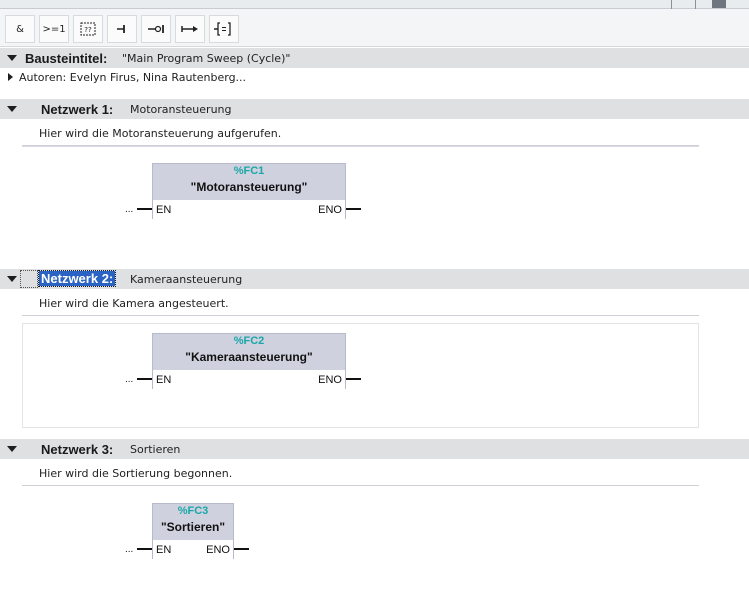 The width and height of the screenshot is (749, 607). Describe the element at coordinates (66, 58) in the screenshot. I see `block-title-label: Bausteintitel:` at that location.